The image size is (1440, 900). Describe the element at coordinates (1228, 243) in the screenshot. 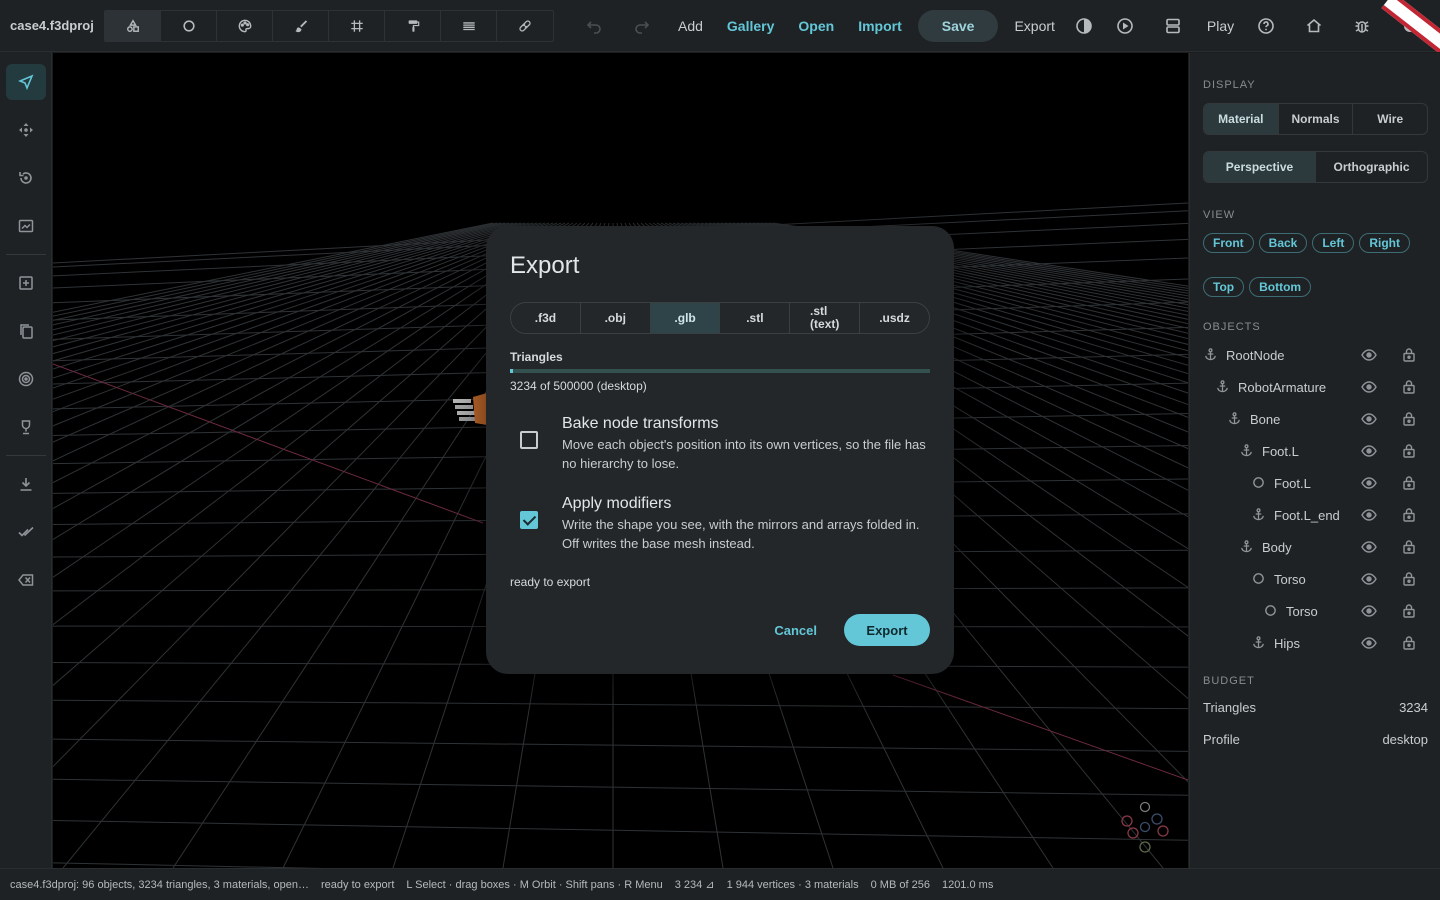

I see `view-front-button: Front` at that location.